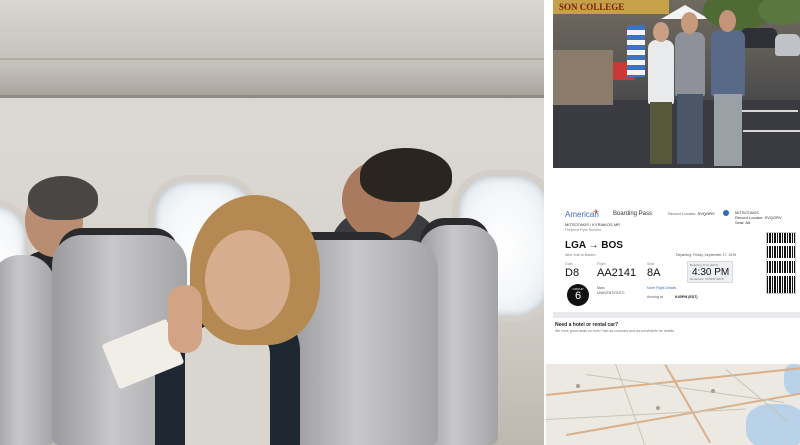  I want to click on class-label: Main, so click(601, 288).